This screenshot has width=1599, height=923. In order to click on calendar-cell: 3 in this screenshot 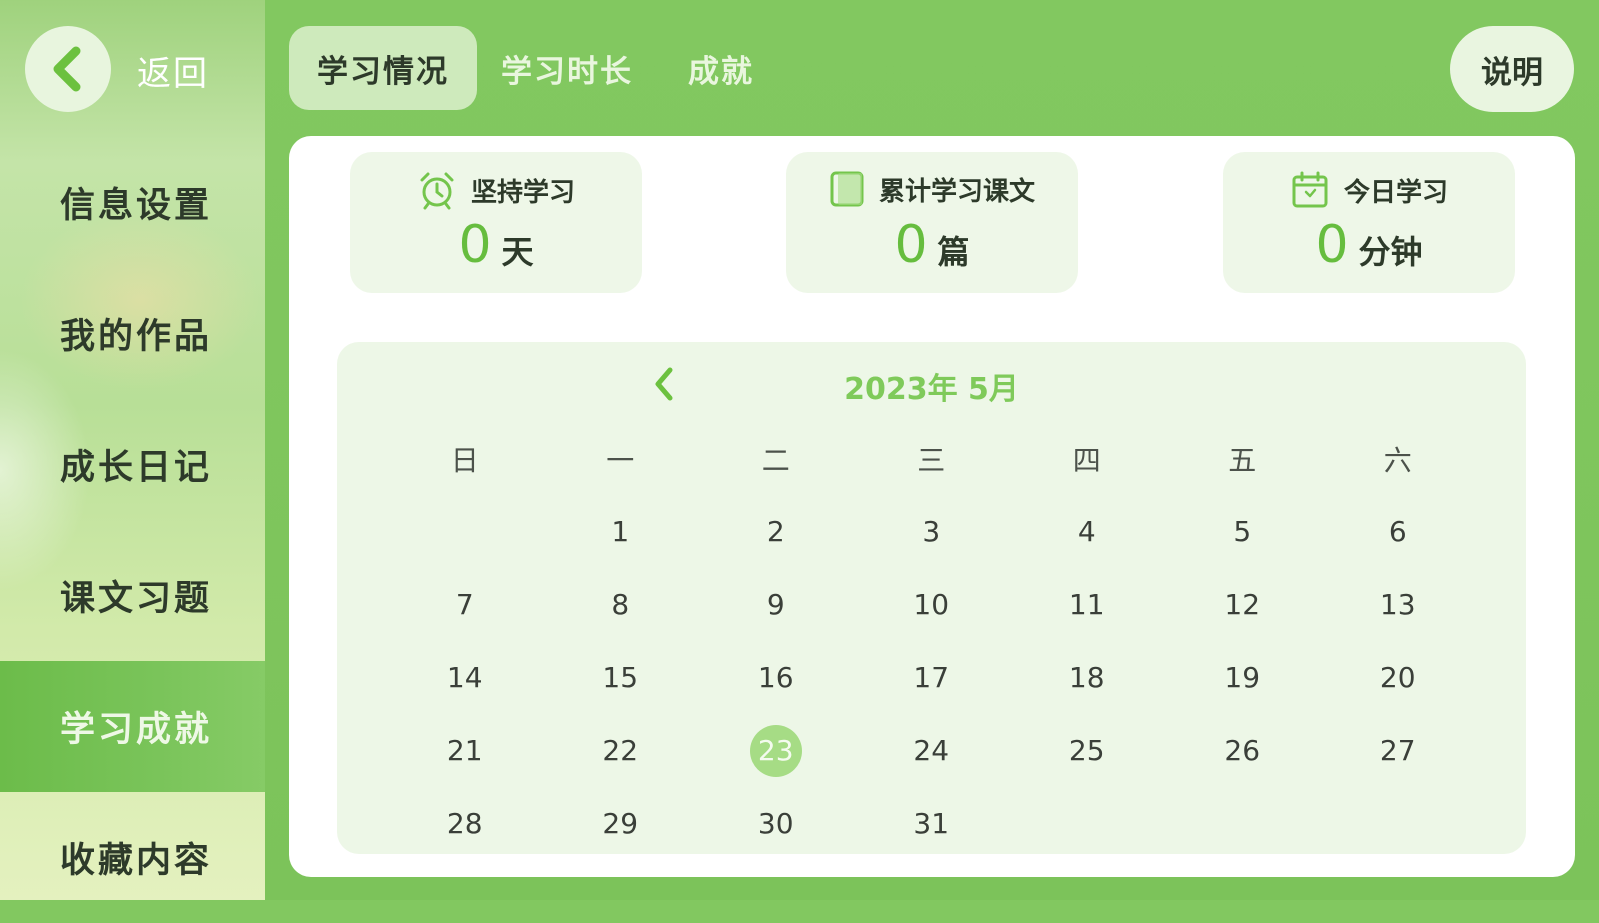, I will do `click(932, 532)`.